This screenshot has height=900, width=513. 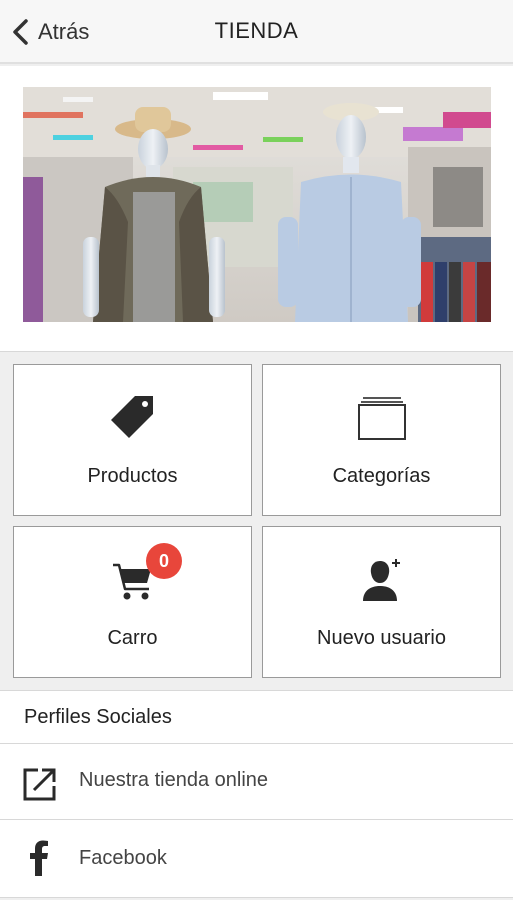 I want to click on cart-count-badge: 0, so click(x=164, y=561).